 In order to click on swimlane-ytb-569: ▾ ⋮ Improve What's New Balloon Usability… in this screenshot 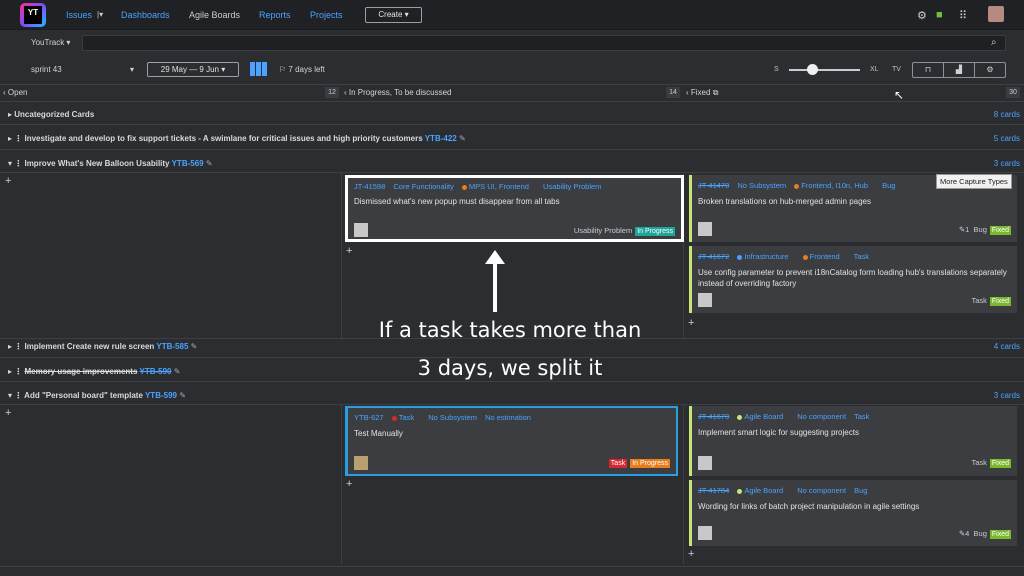, I will do `click(110, 163)`.